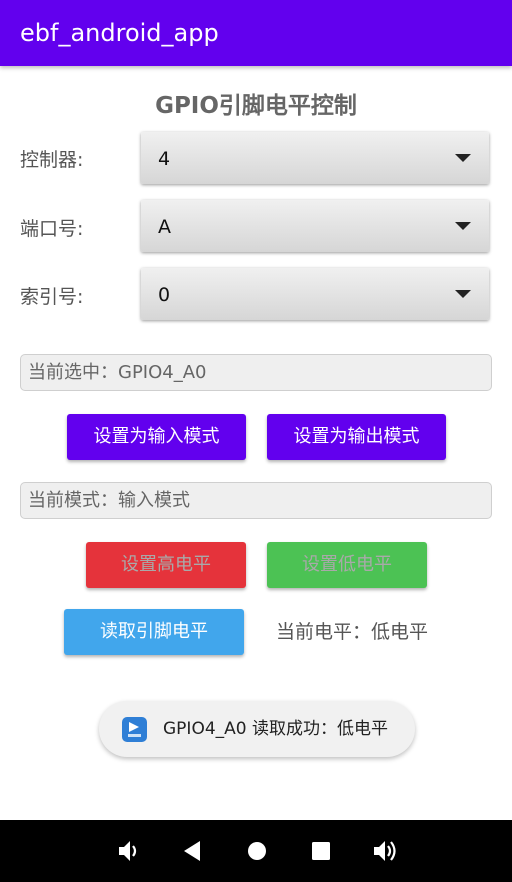 The width and height of the screenshot is (512, 882). I want to click on index-value: 0, so click(164, 295).